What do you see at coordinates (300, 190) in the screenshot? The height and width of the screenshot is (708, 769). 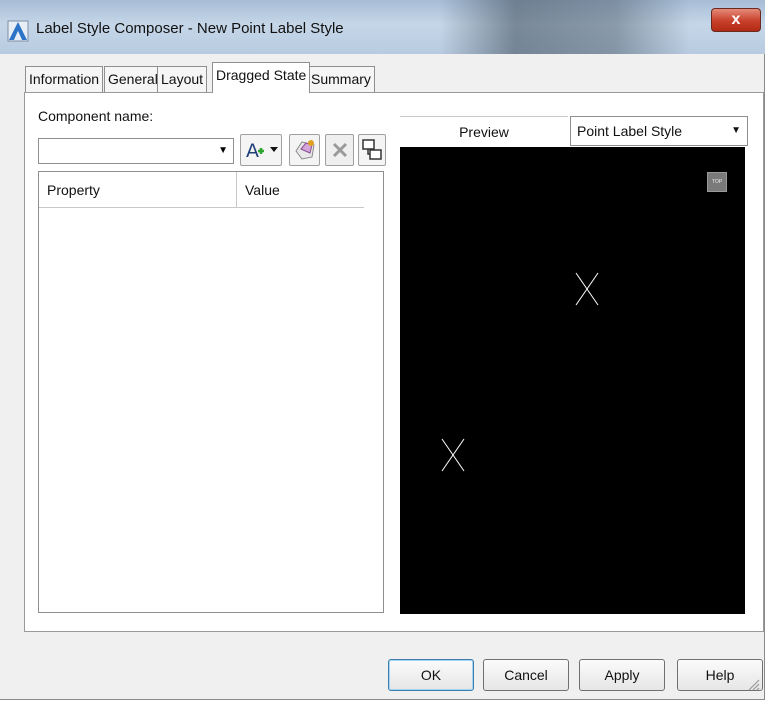 I see `column-header-value: Value` at bounding box center [300, 190].